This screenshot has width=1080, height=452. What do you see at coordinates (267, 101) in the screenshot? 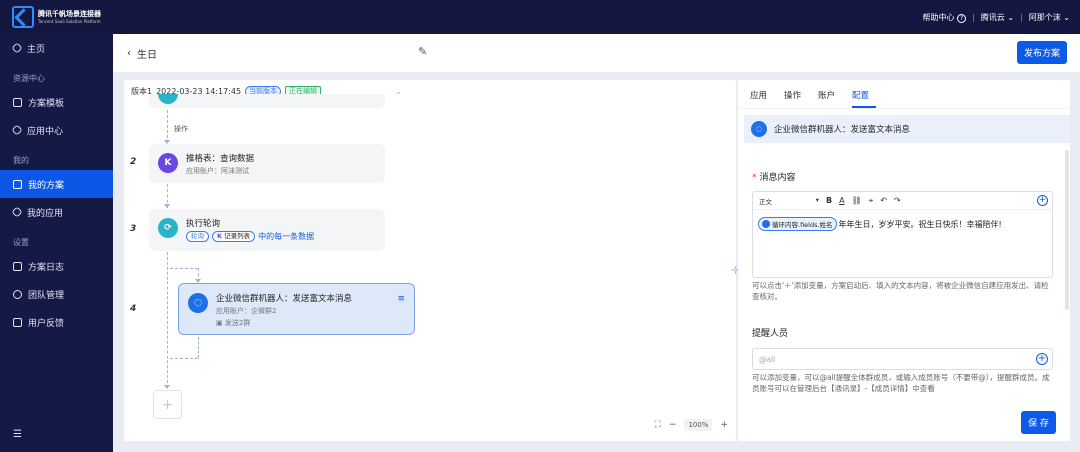
I see `flow-node-step1-partial` at bounding box center [267, 101].